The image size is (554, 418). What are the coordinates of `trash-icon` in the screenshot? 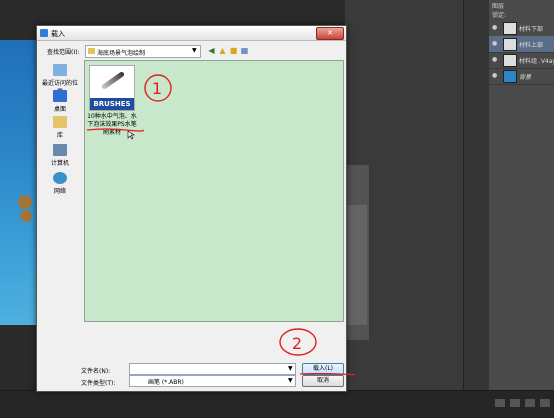 It's located at (545, 403).